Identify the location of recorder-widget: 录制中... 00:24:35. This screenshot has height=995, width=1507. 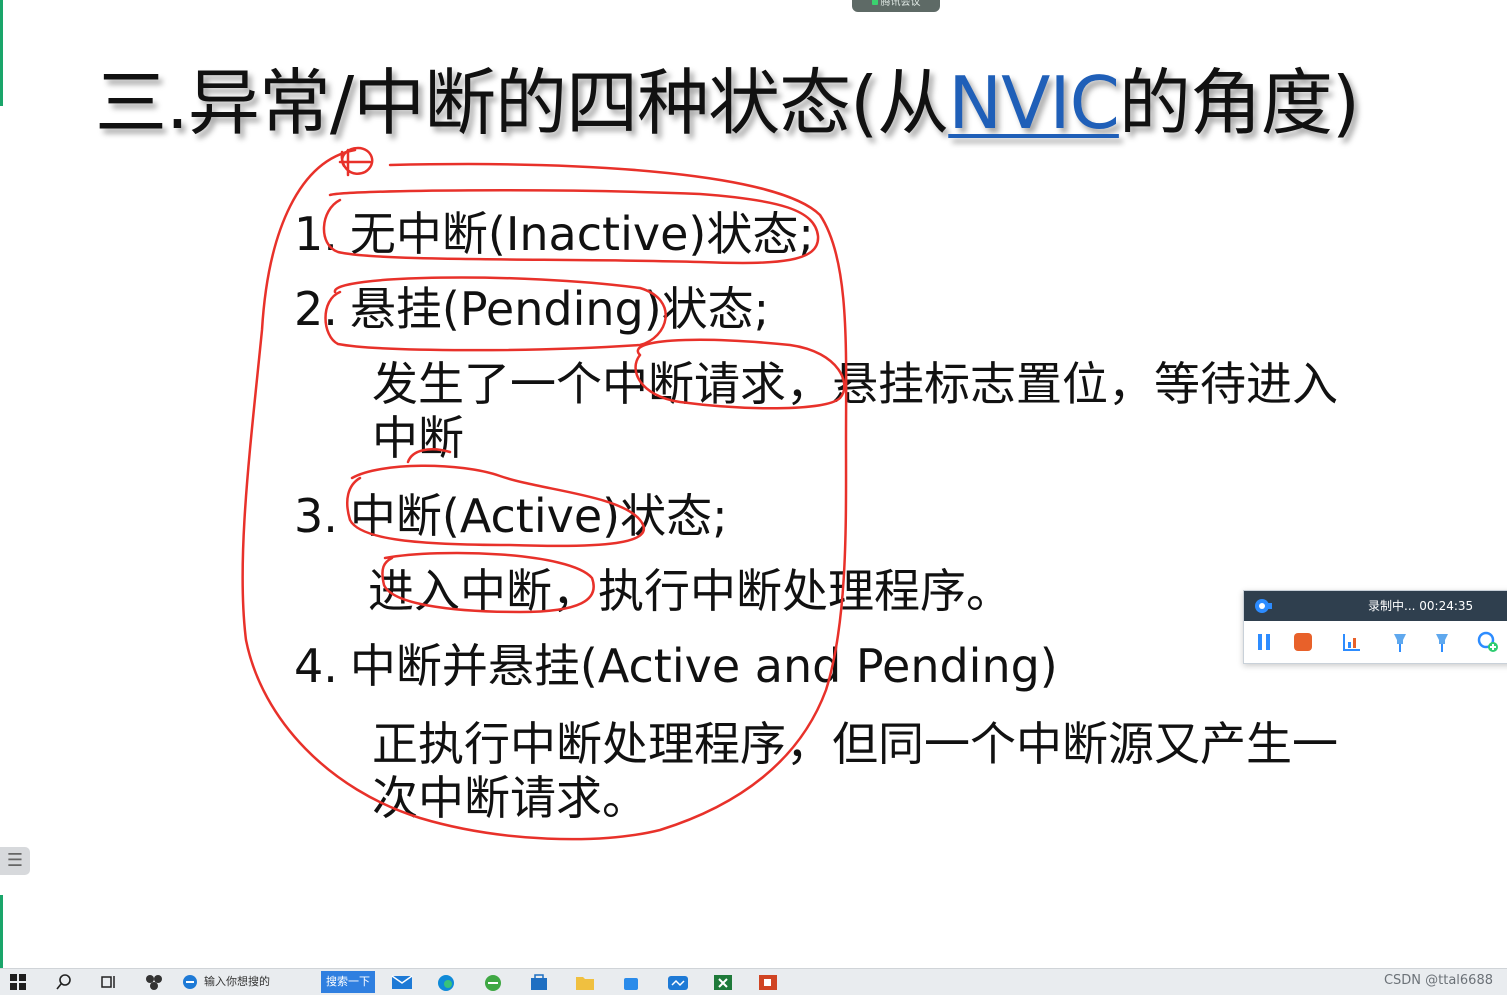
(1375, 627).